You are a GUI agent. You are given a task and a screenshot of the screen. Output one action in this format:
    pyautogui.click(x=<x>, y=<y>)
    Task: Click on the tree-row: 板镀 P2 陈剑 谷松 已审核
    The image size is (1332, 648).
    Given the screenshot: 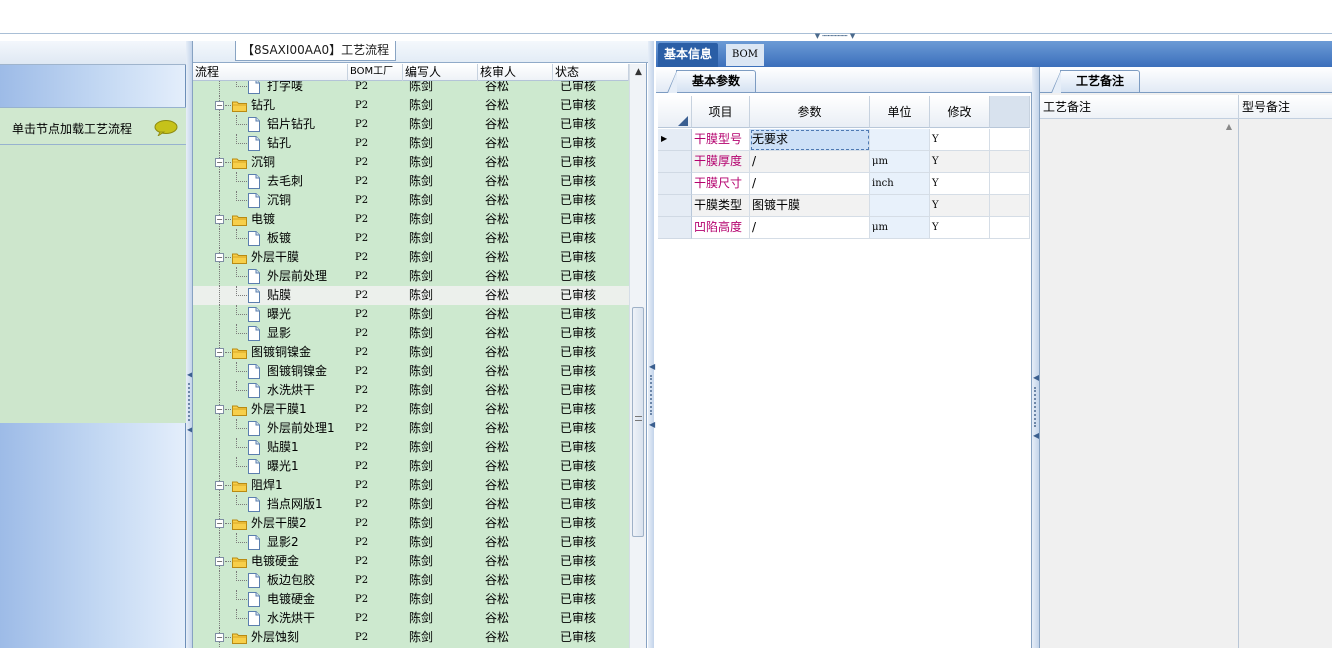 What is the action you would take?
    pyautogui.click(x=411, y=238)
    